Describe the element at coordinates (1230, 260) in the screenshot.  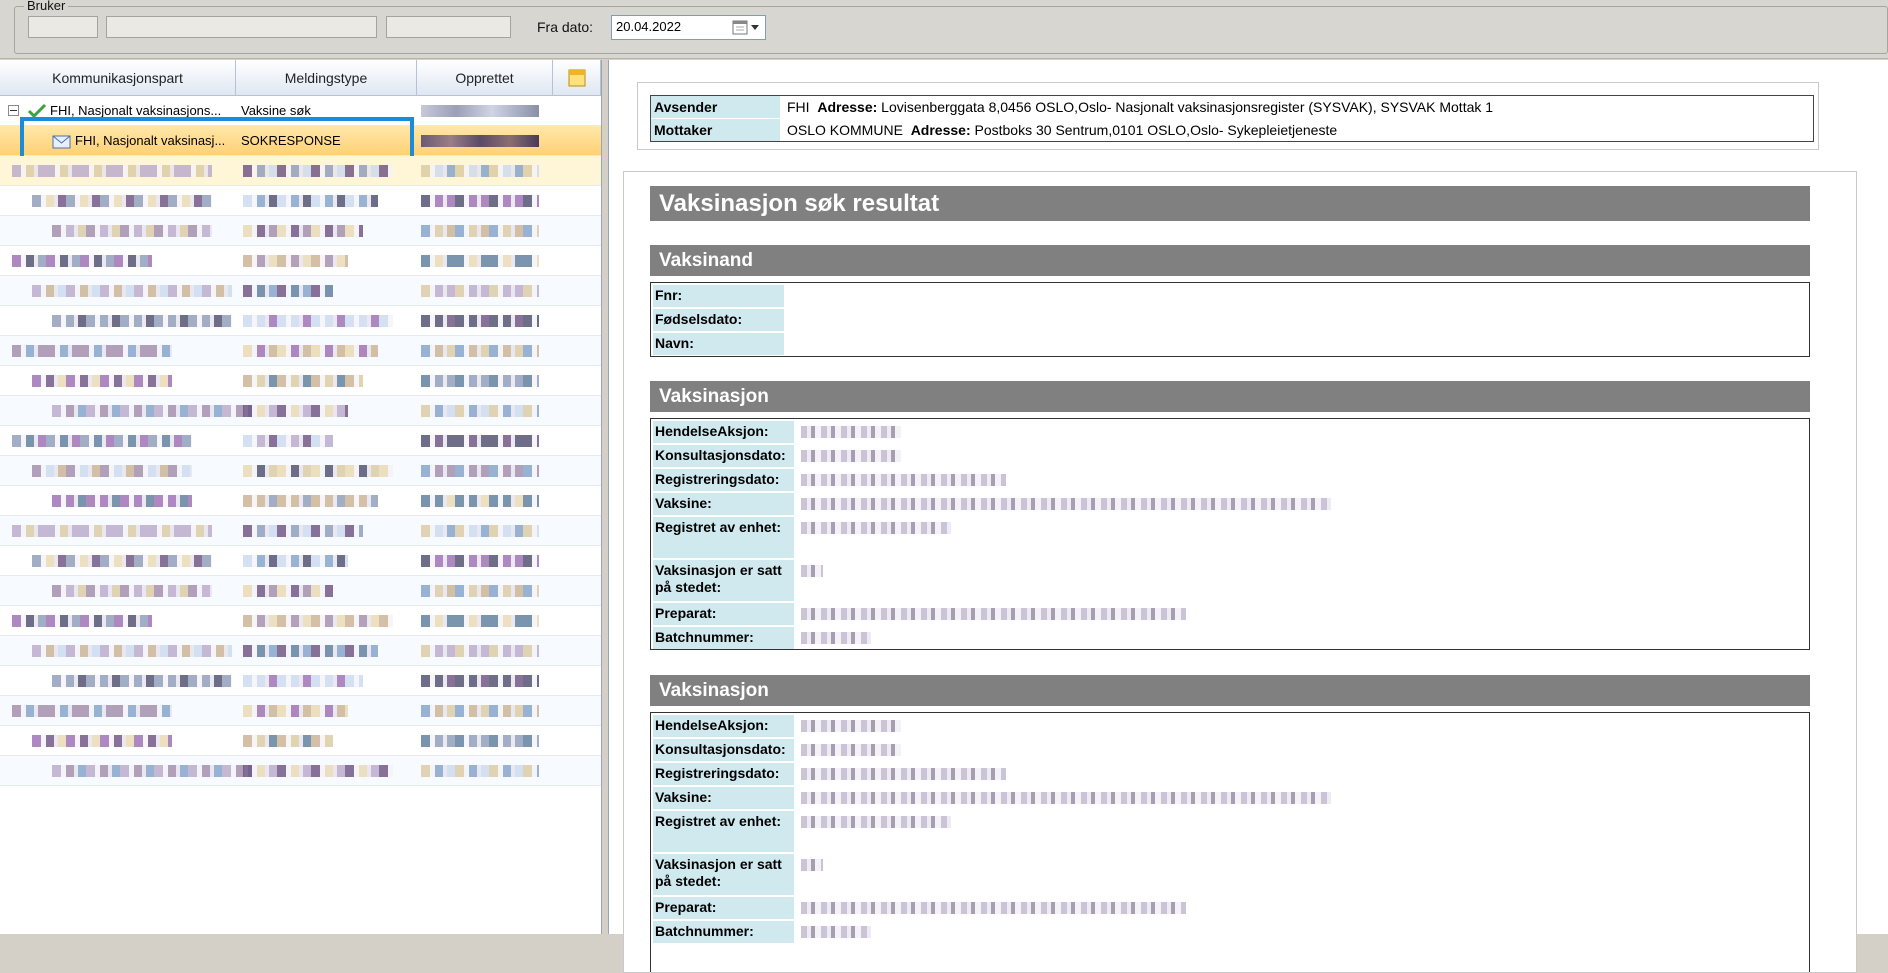
I see `section-vaksinand: Vaksinand` at that location.